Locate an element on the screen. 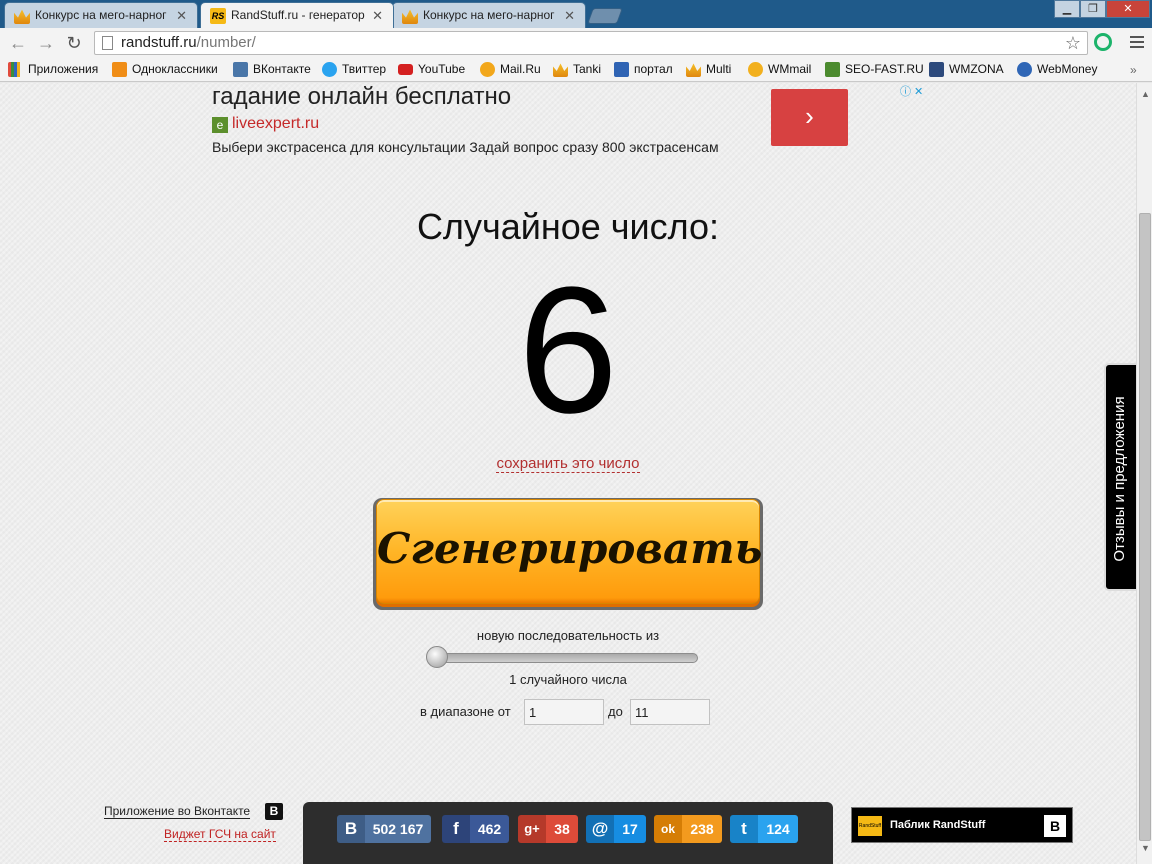 The height and width of the screenshot is (864, 1152). bookmark-seo-fast: SEO-FAST.RU is located at coordinates (874, 69).